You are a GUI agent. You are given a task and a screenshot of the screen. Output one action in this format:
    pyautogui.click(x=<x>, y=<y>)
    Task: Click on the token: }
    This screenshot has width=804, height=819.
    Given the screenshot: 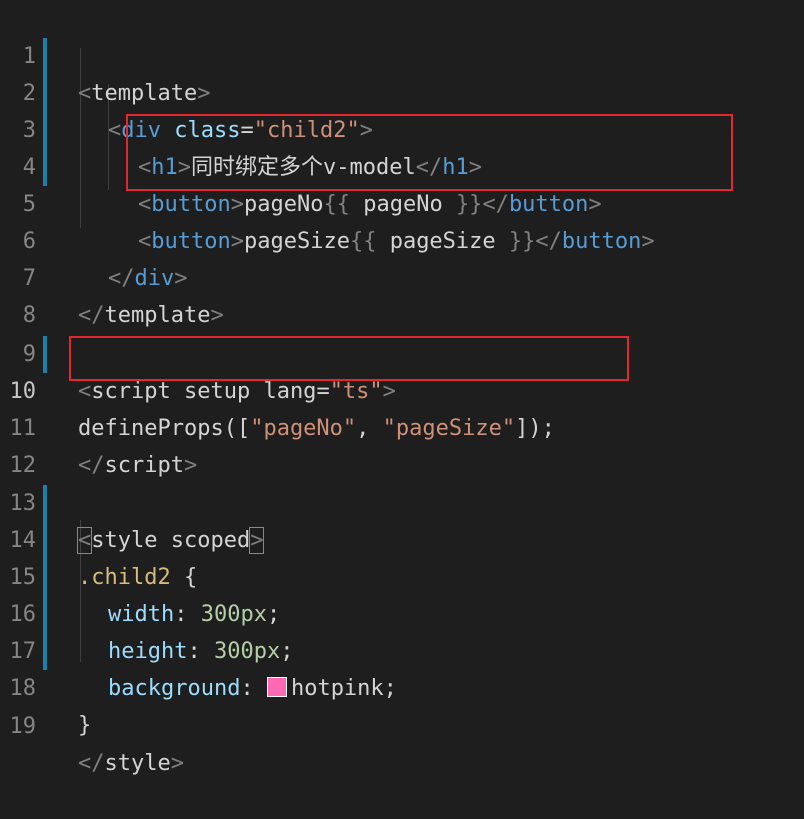 What is the action you would take?
    pyautogui.click(x=85, y=725)
    